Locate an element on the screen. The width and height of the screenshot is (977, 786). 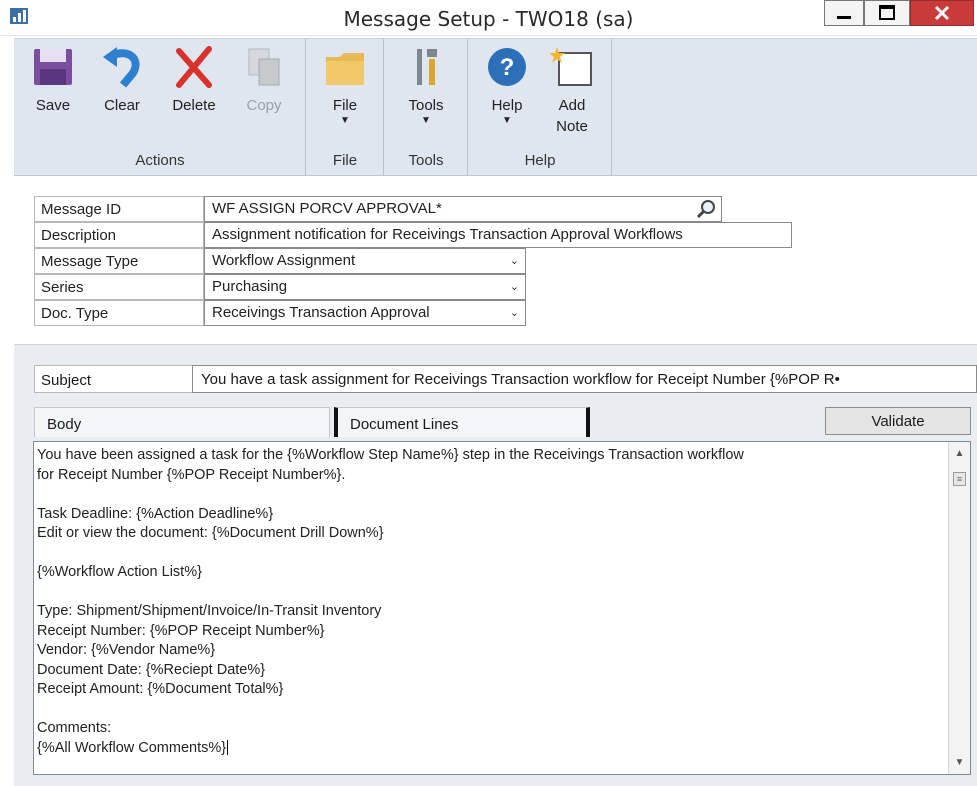
message-id-field: WF ASSIGN PORCV APPROVAL* is located at coordinates (463, 209).